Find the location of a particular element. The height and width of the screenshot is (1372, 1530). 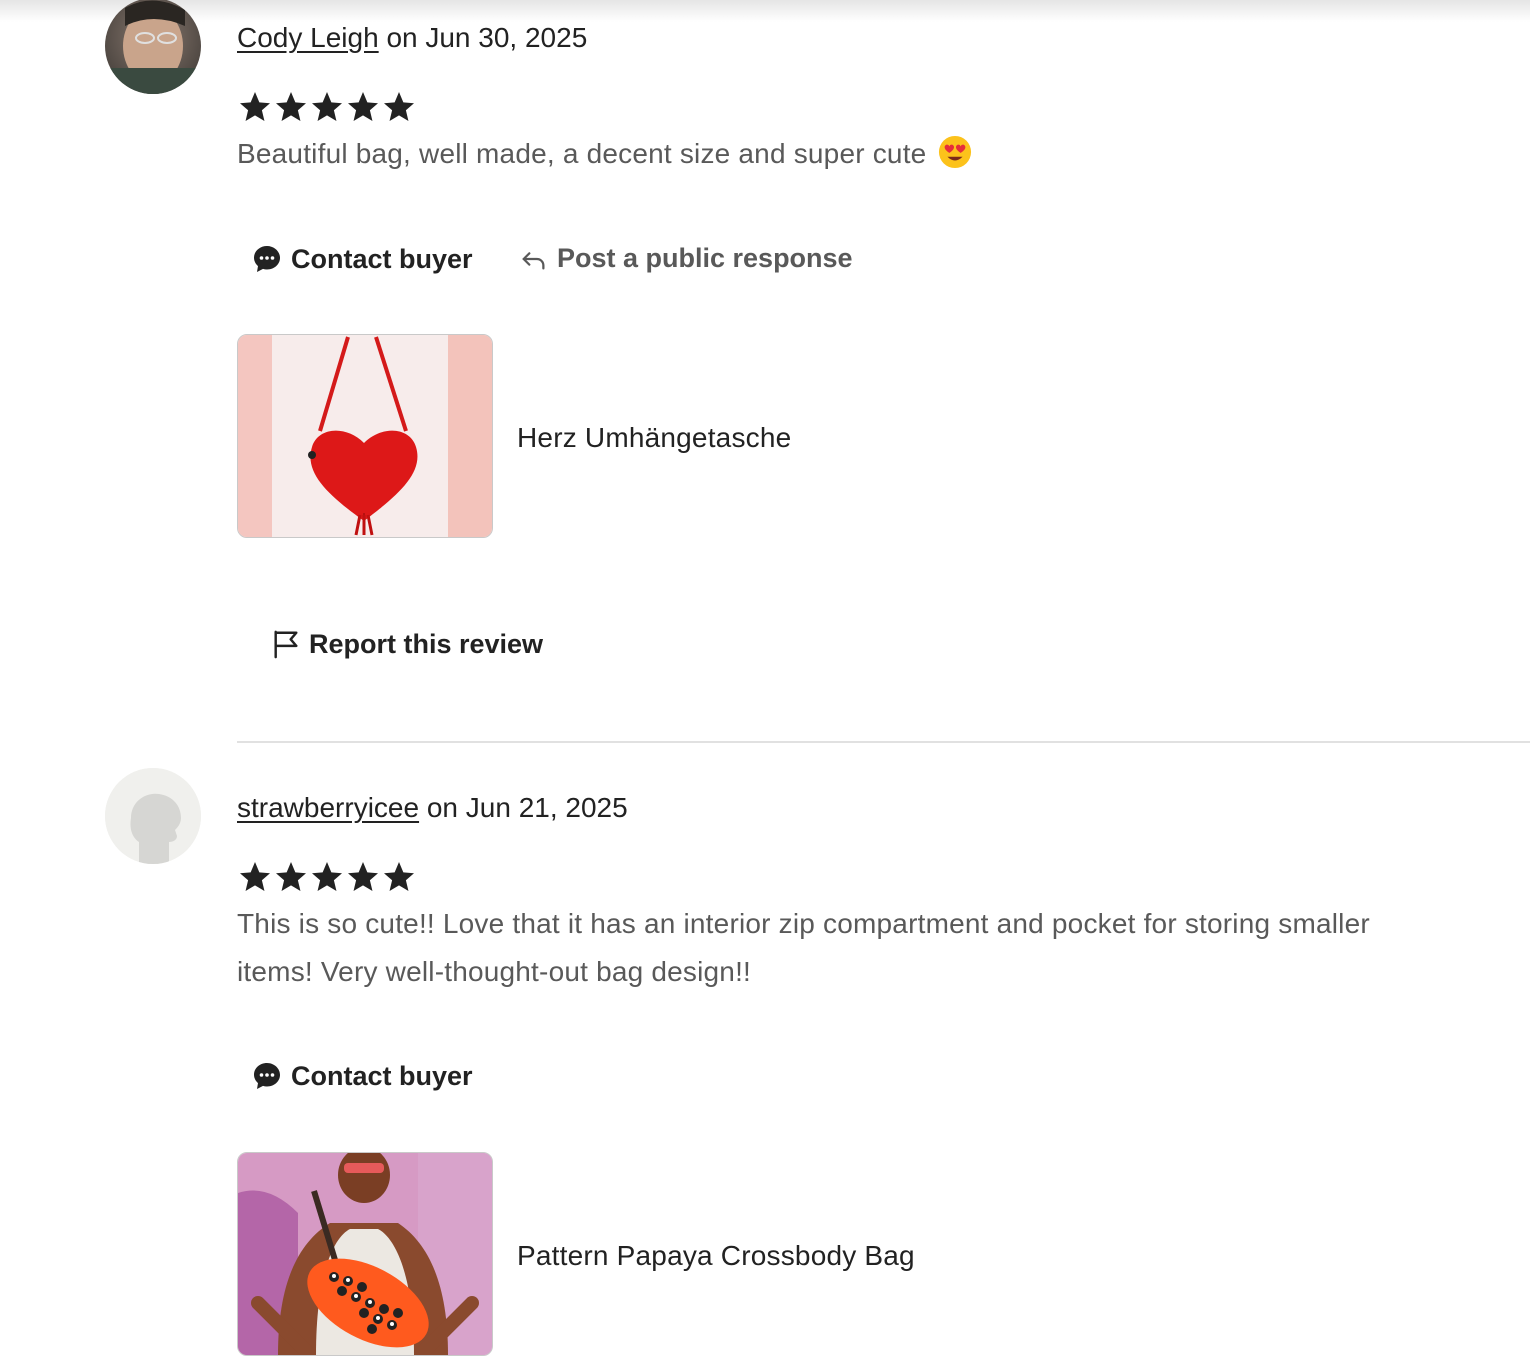

review-date: on Jun 21, 2025 is located at coordinates (527, 807).